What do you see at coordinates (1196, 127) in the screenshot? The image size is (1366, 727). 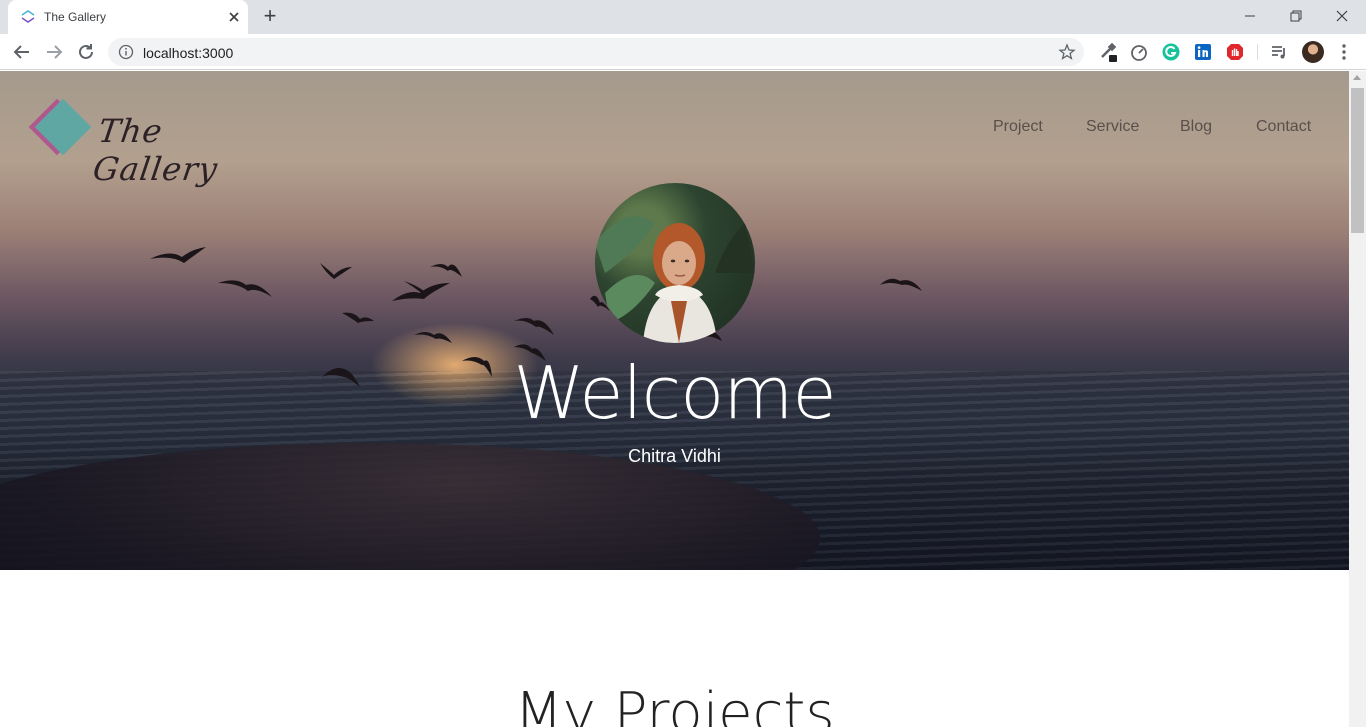 I see `nav-link-blog: Blog` at bounding box center [1196, 127].